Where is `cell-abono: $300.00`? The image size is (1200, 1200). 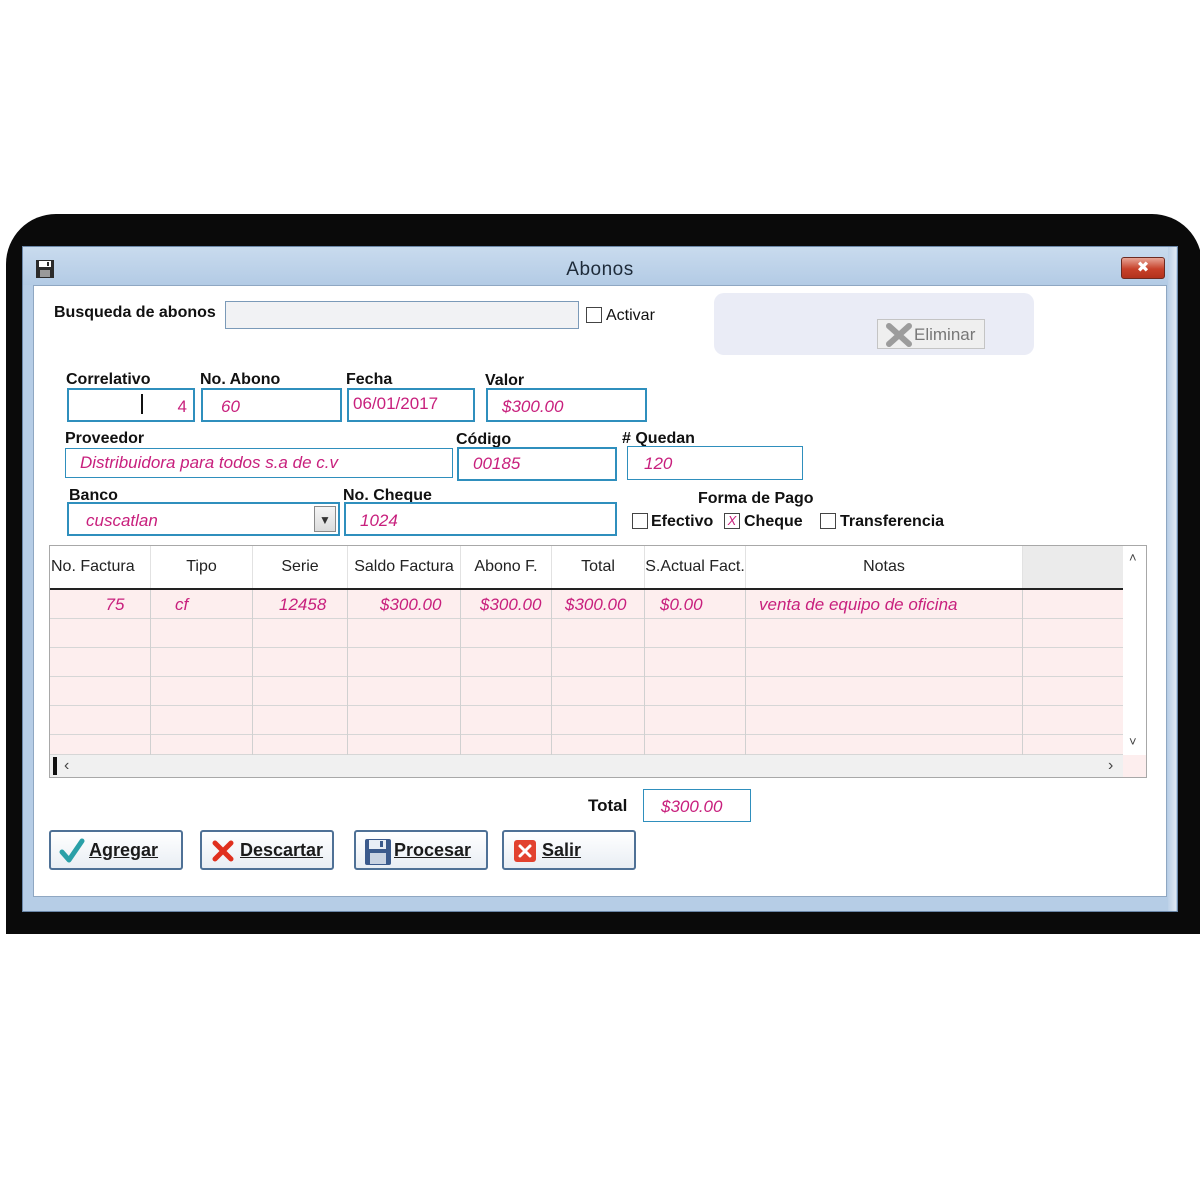
cell-abono: $300.00 is located at coordinates (506, 604).